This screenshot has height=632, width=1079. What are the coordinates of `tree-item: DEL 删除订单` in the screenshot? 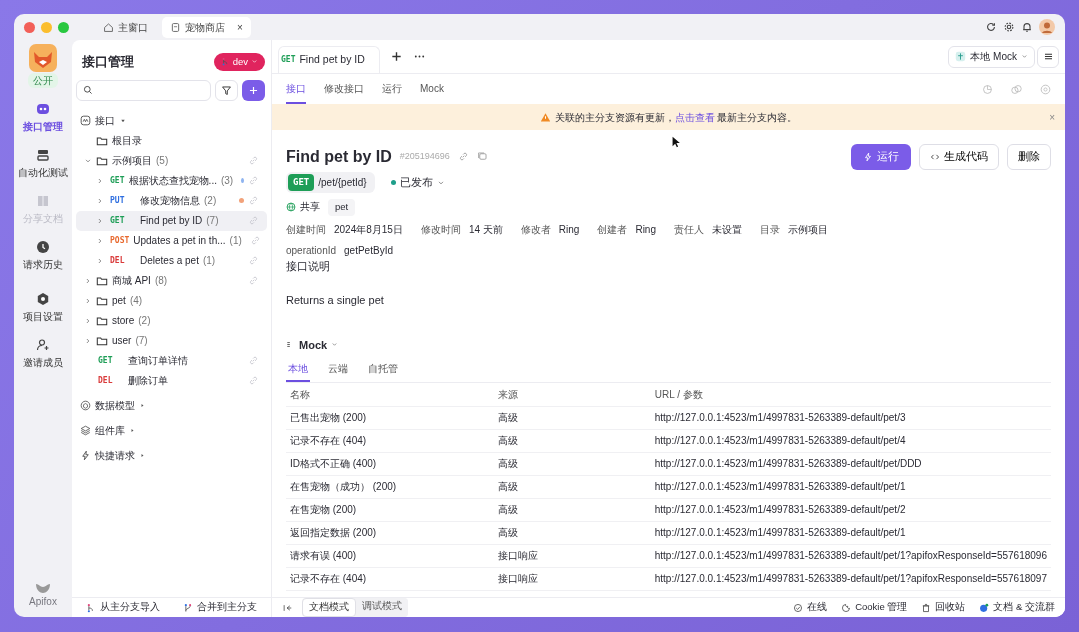 It's located at (171, 380).